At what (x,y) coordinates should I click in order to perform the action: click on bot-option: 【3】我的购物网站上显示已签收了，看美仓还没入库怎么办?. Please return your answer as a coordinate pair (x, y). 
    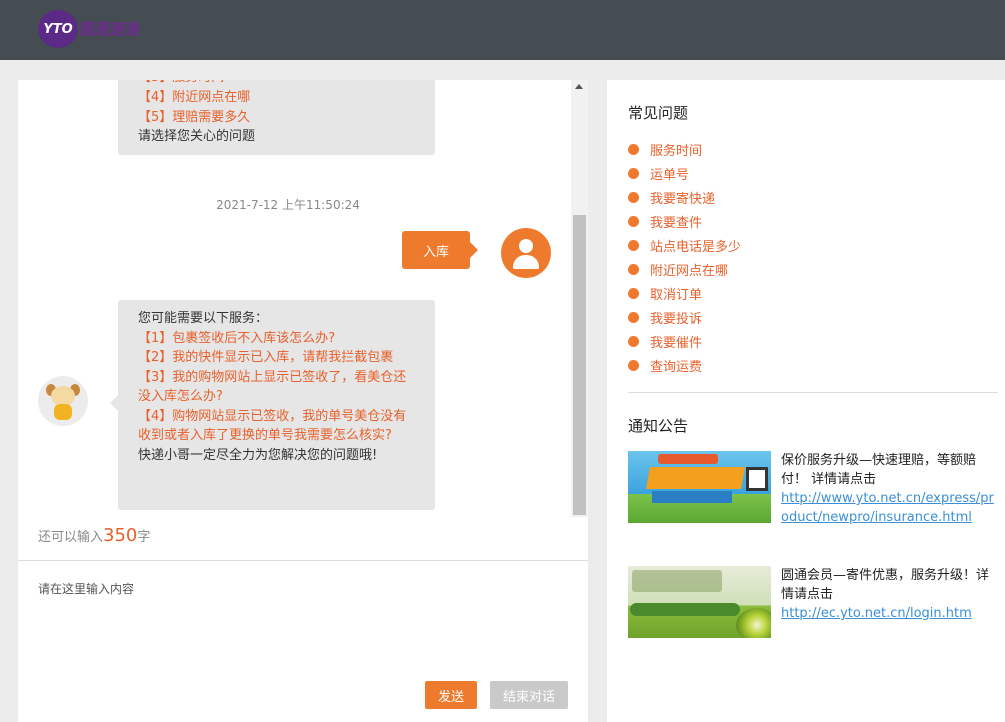
    Looking at the image, I should click on (276, 387).